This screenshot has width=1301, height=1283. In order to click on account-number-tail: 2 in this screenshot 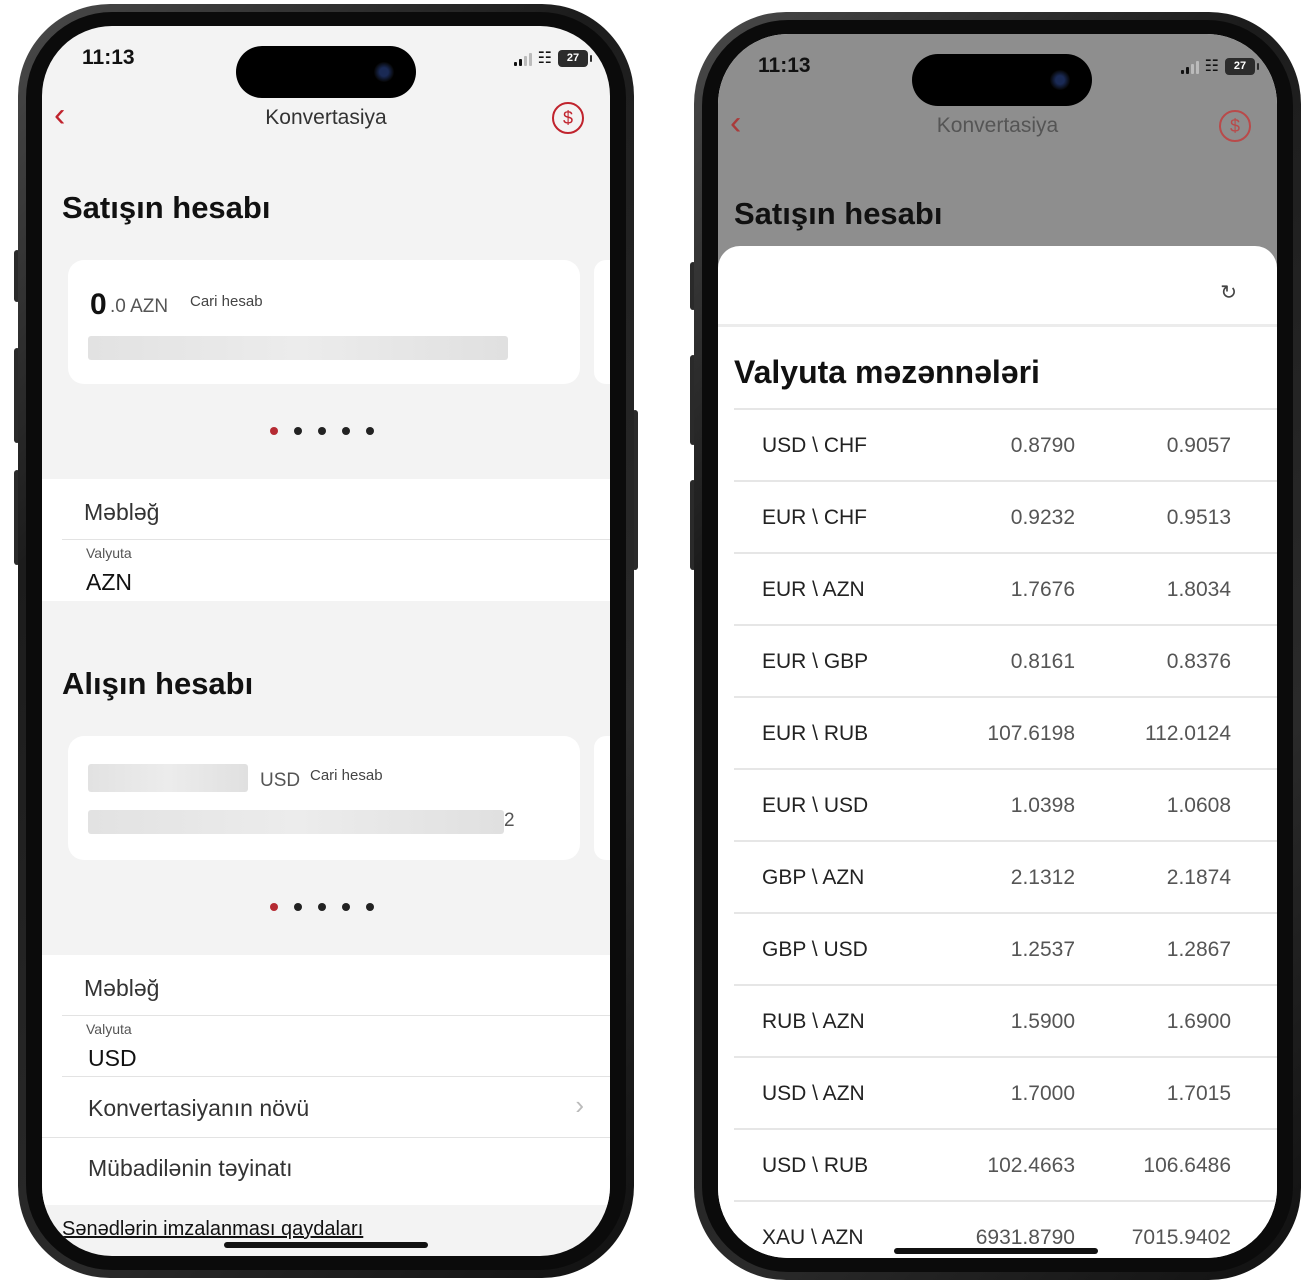, I will do `click(509, 820)`.